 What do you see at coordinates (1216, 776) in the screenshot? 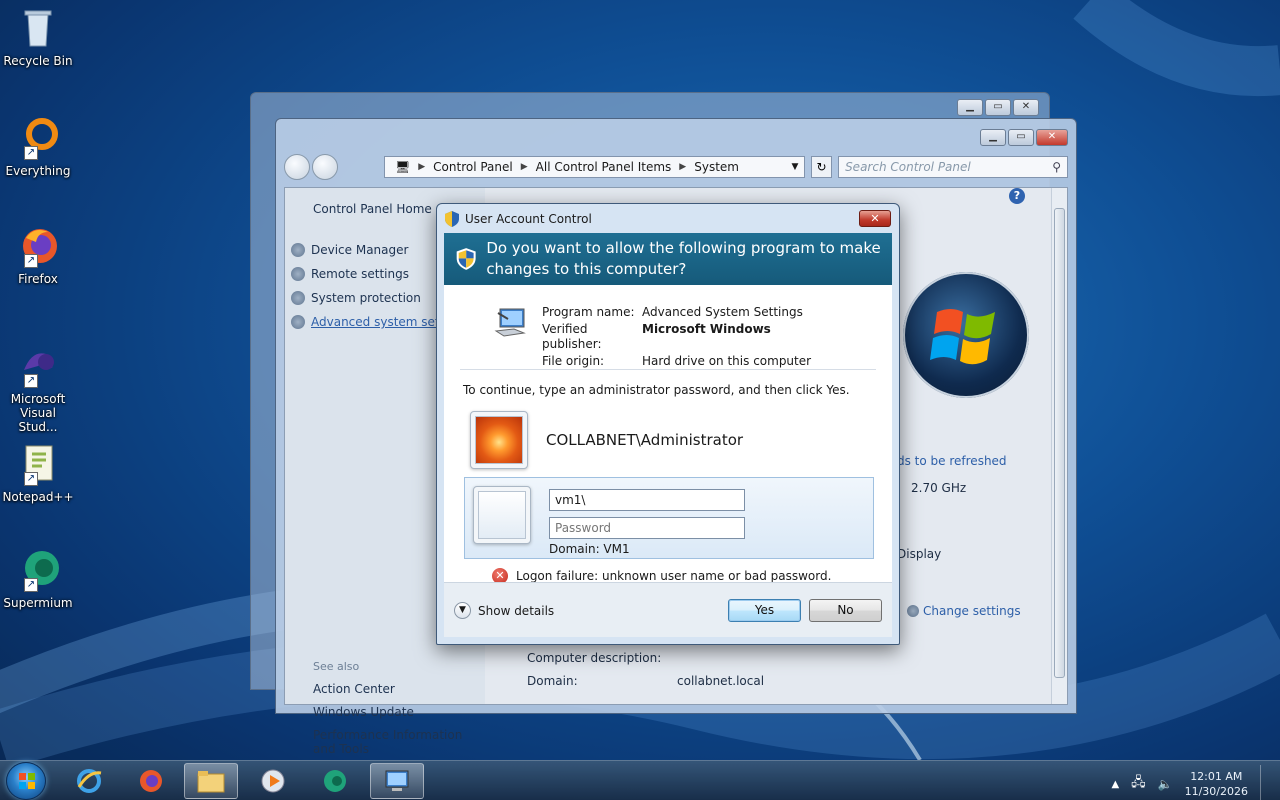
I see `clock-time: 12:01 AM` at bounding box center [1216, 776].